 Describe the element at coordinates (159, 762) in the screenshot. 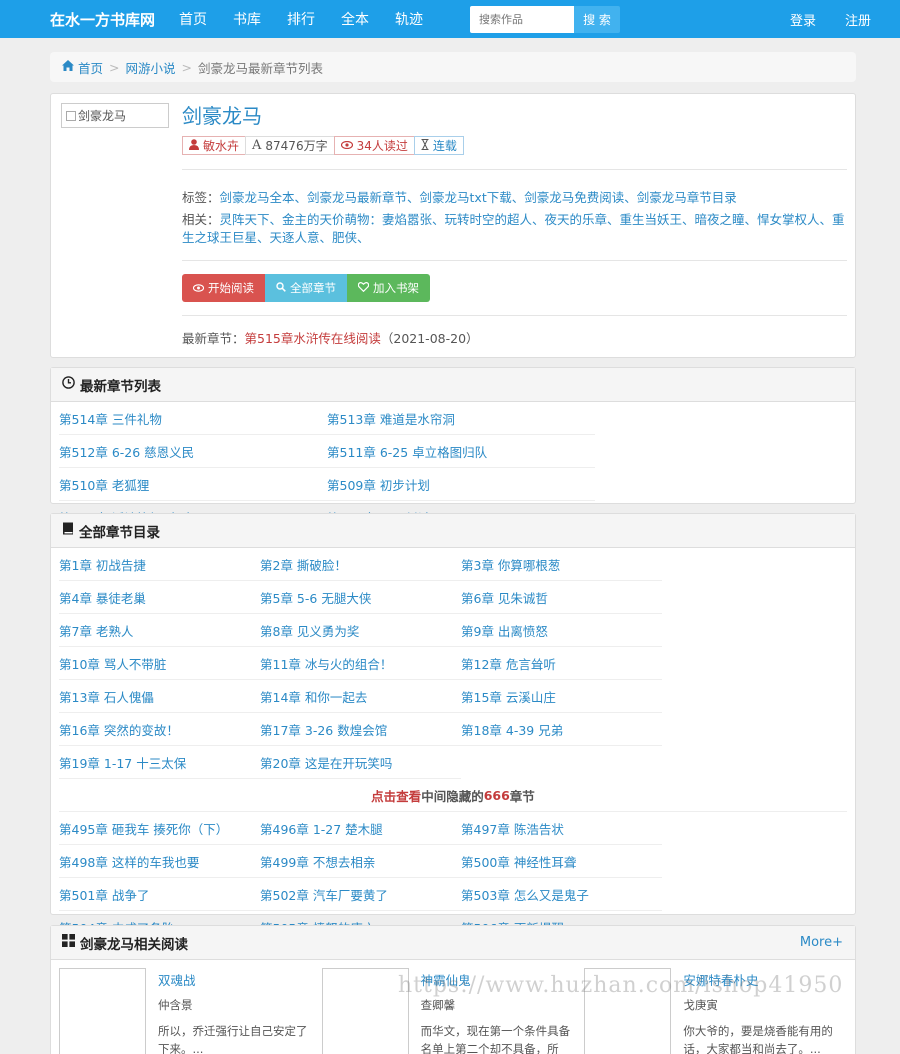

I see `chapter-link: 第19章 1-17 十三太保` at that location.